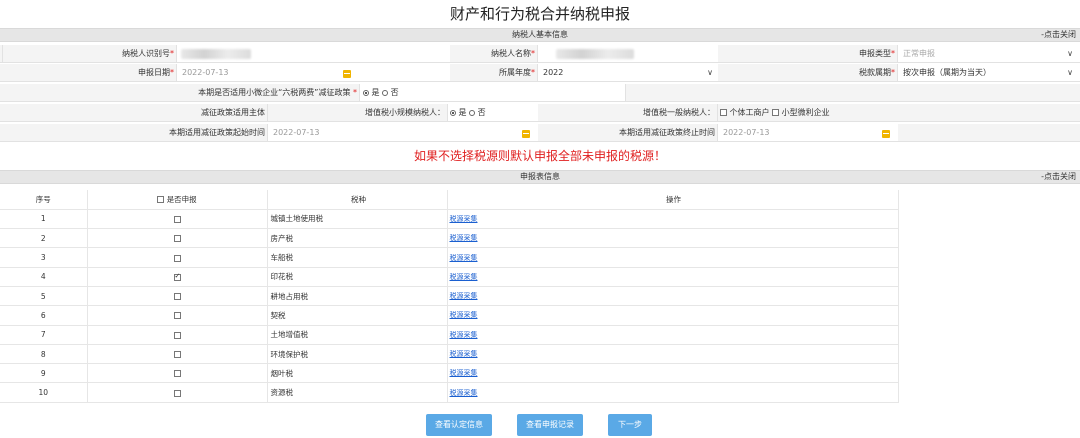 Image resolution: width=1080 pixels, height=438 pixels. Describe the element at coordinates (358, 113) in the screenshot. I see `vat-small-label: 增值税小规模纳税人：` at that location.